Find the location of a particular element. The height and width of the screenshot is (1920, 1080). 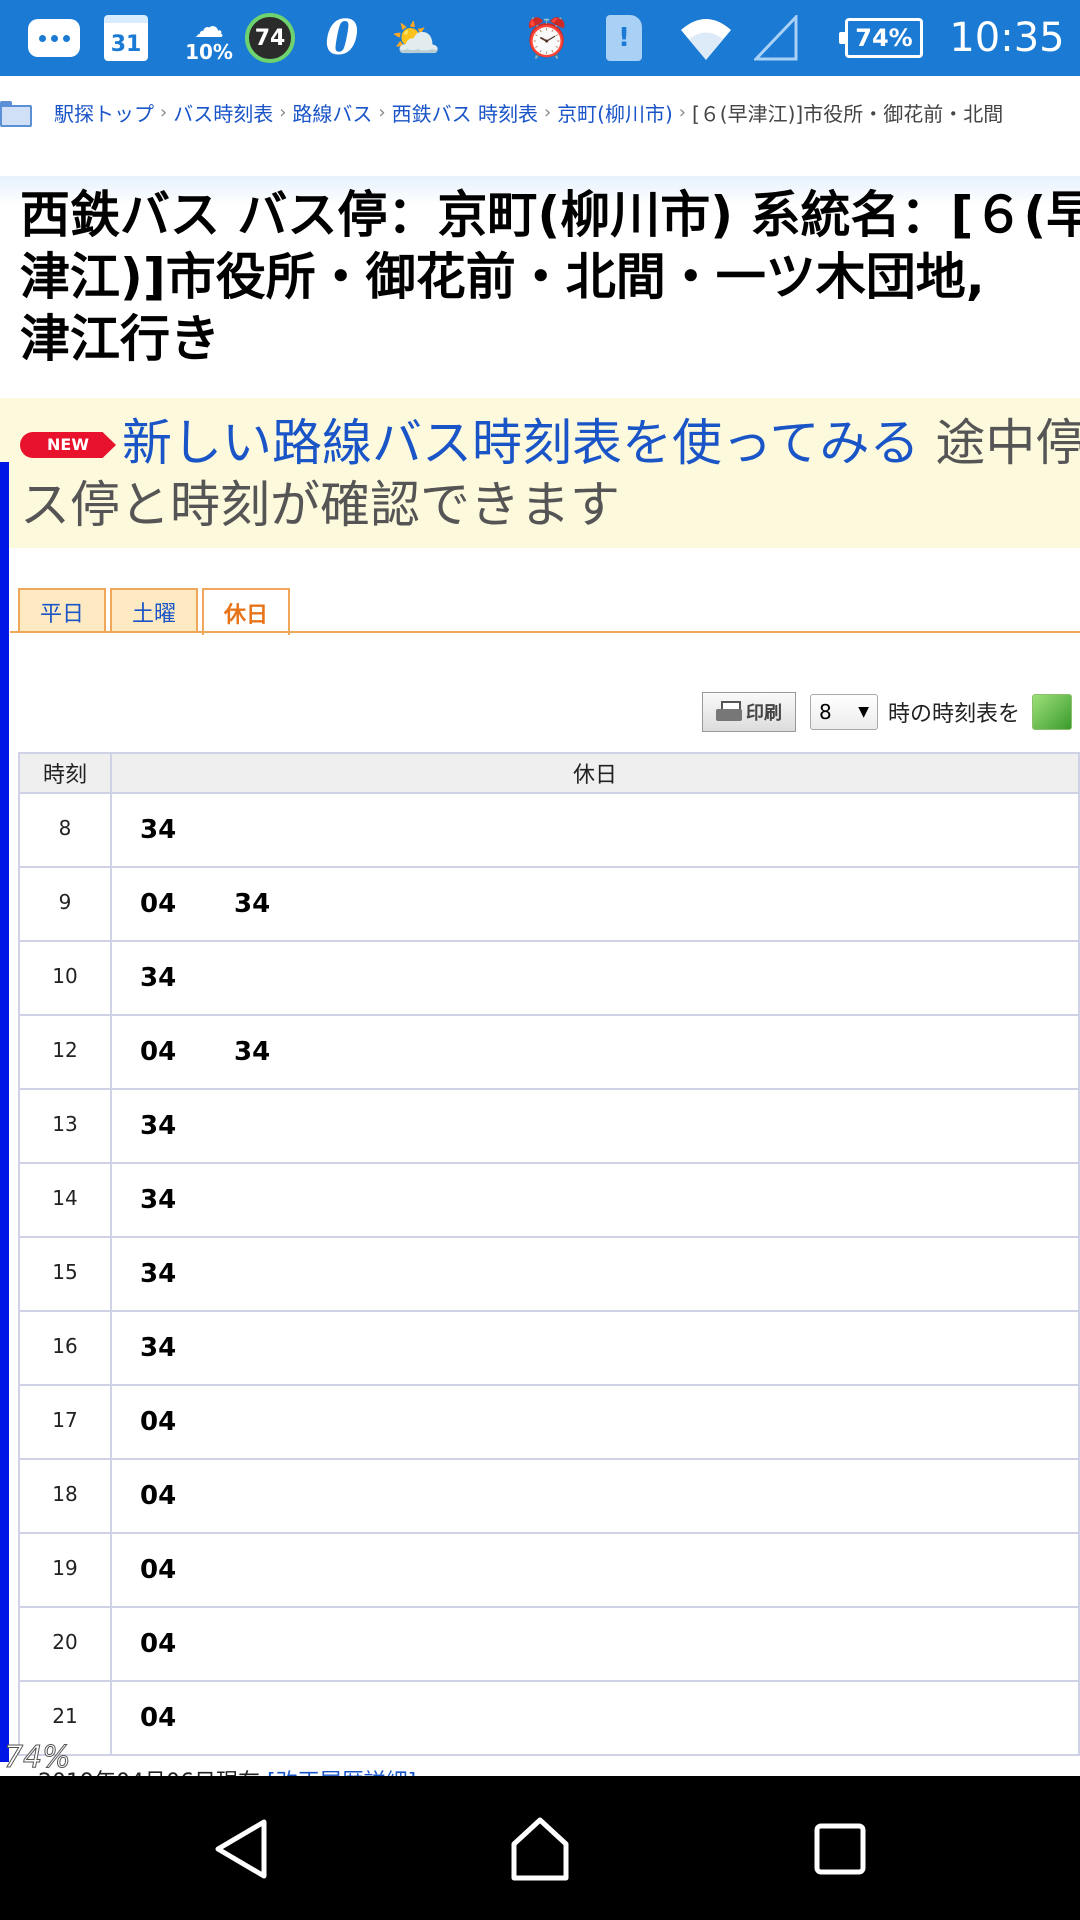

table-row: 19 04 is located at coordinates (549, 1570).